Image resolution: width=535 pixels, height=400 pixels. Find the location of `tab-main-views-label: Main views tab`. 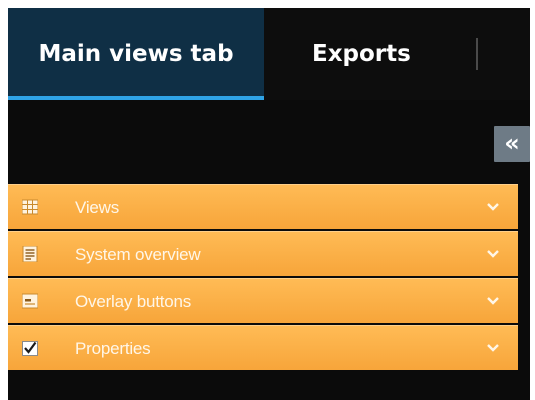

tab-main-views-label: Main views tab is located at coordinates (136, 54).